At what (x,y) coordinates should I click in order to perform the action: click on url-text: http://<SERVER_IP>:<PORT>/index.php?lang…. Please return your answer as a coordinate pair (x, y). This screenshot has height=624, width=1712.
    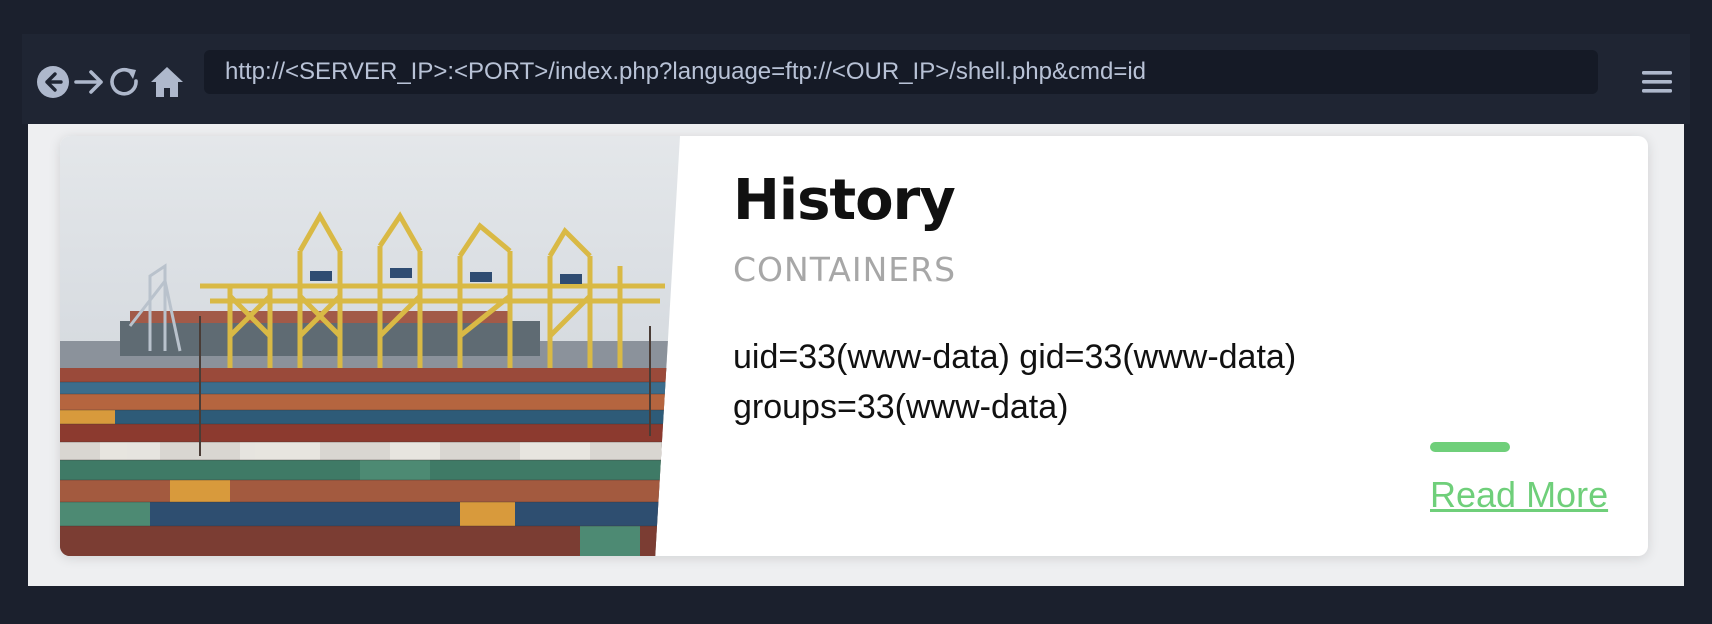
    Looking at the image, I should click on (686, 71).